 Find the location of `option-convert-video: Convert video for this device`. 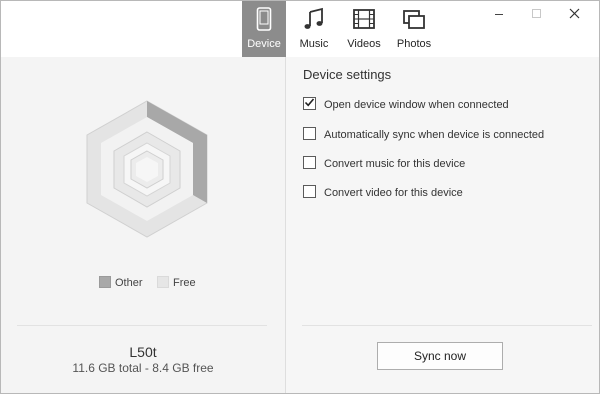

option-convert-video: Convert video for this device is located at coordinates (383, 192).